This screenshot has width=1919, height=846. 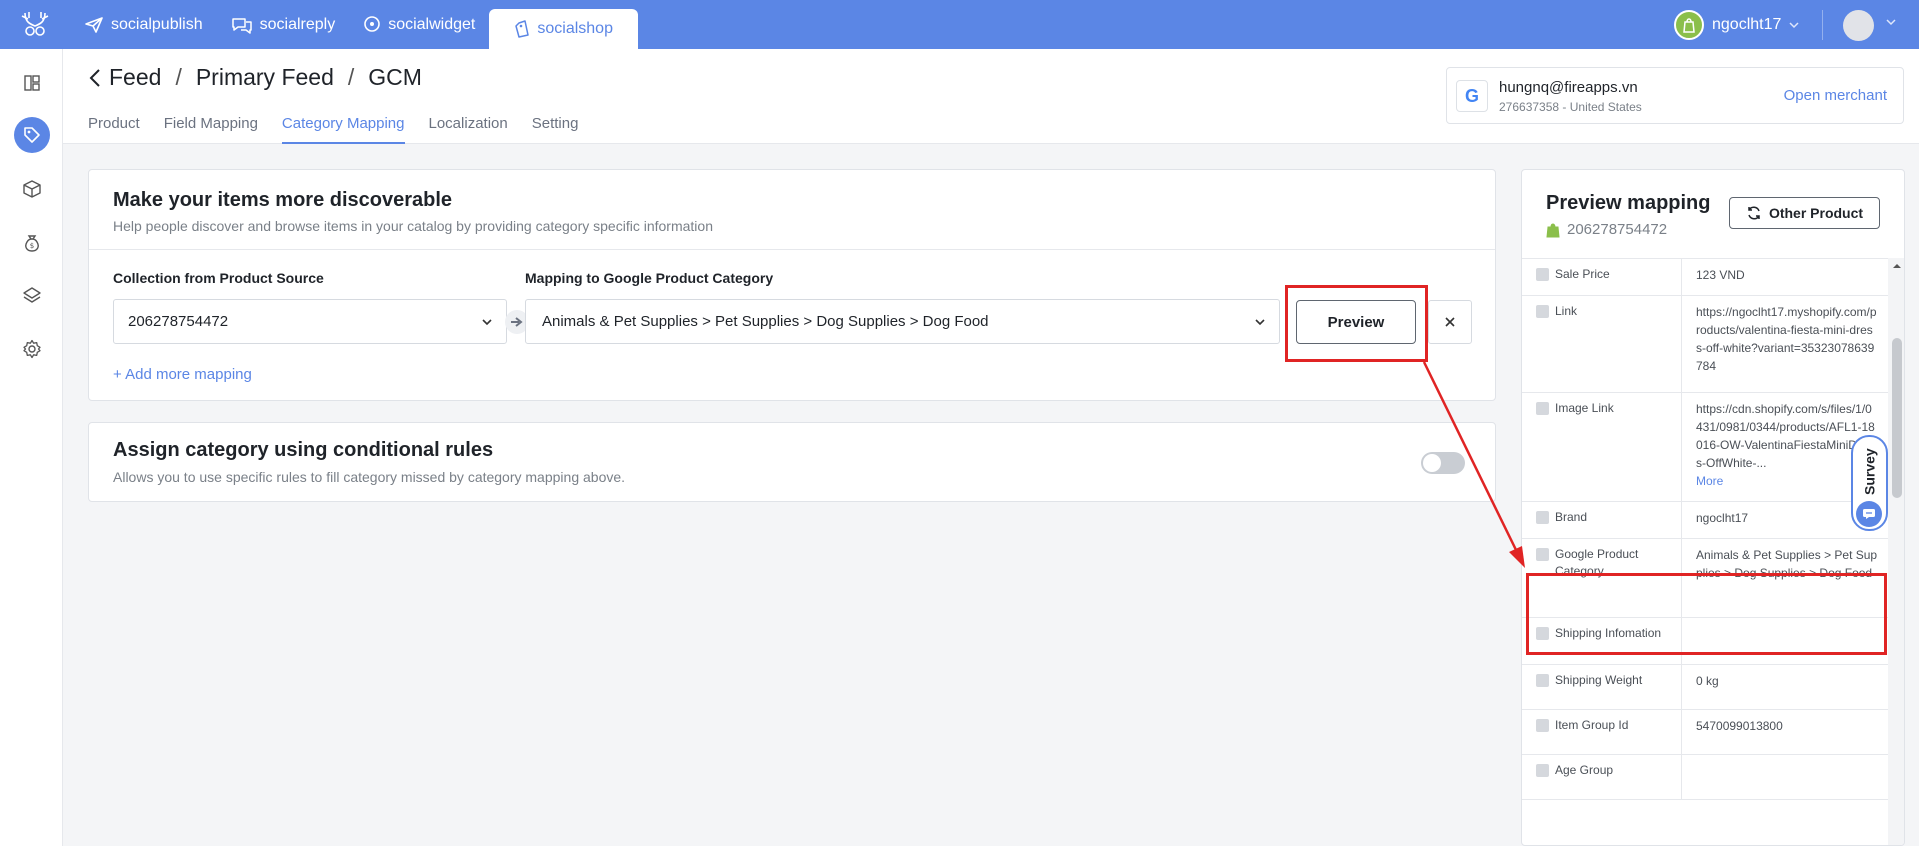 What do you see at coordinates (372, 23) in the screenshot?
I see `location-pin-icon` at bounding box center [372, 23].